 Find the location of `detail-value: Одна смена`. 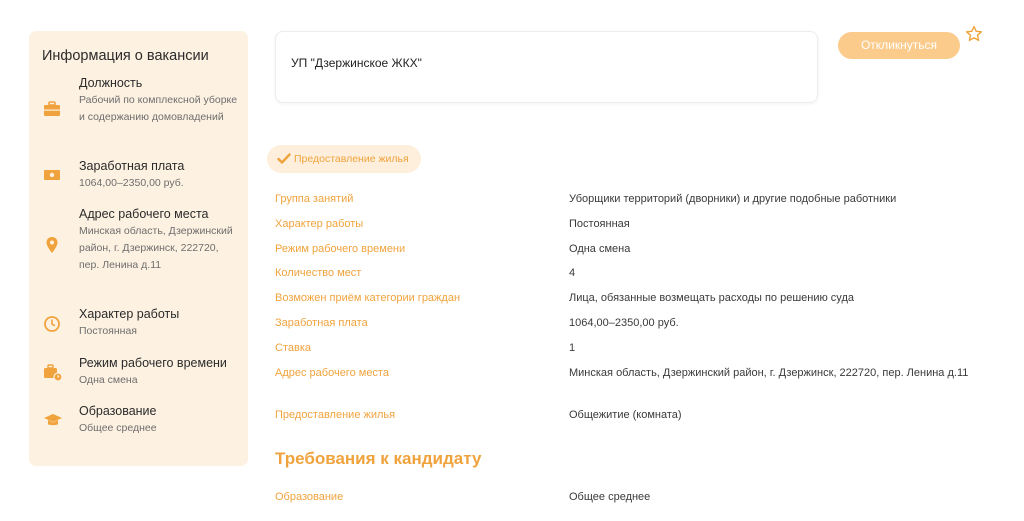

detail-value: Одна смена is located at coordinates (600, 249).